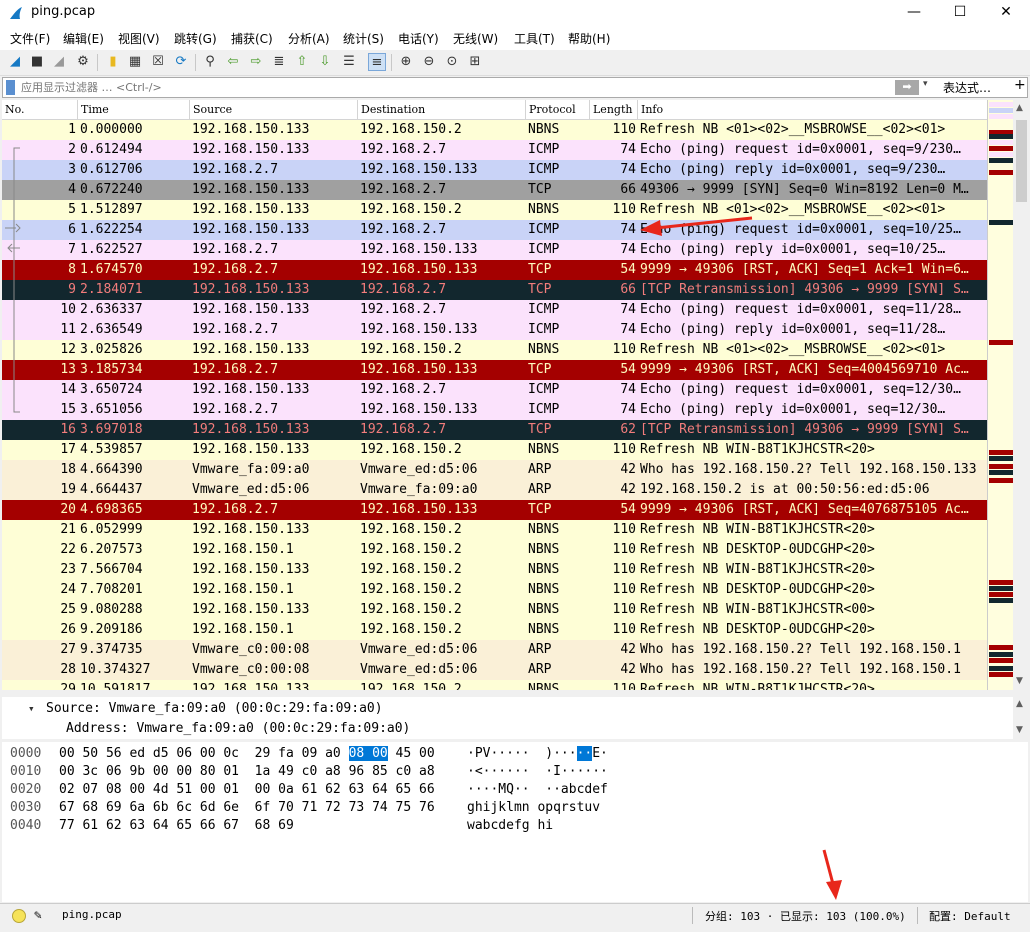 This screenshot has height=932, width=1030. I want to click on column-no: No., so click(40, 110).